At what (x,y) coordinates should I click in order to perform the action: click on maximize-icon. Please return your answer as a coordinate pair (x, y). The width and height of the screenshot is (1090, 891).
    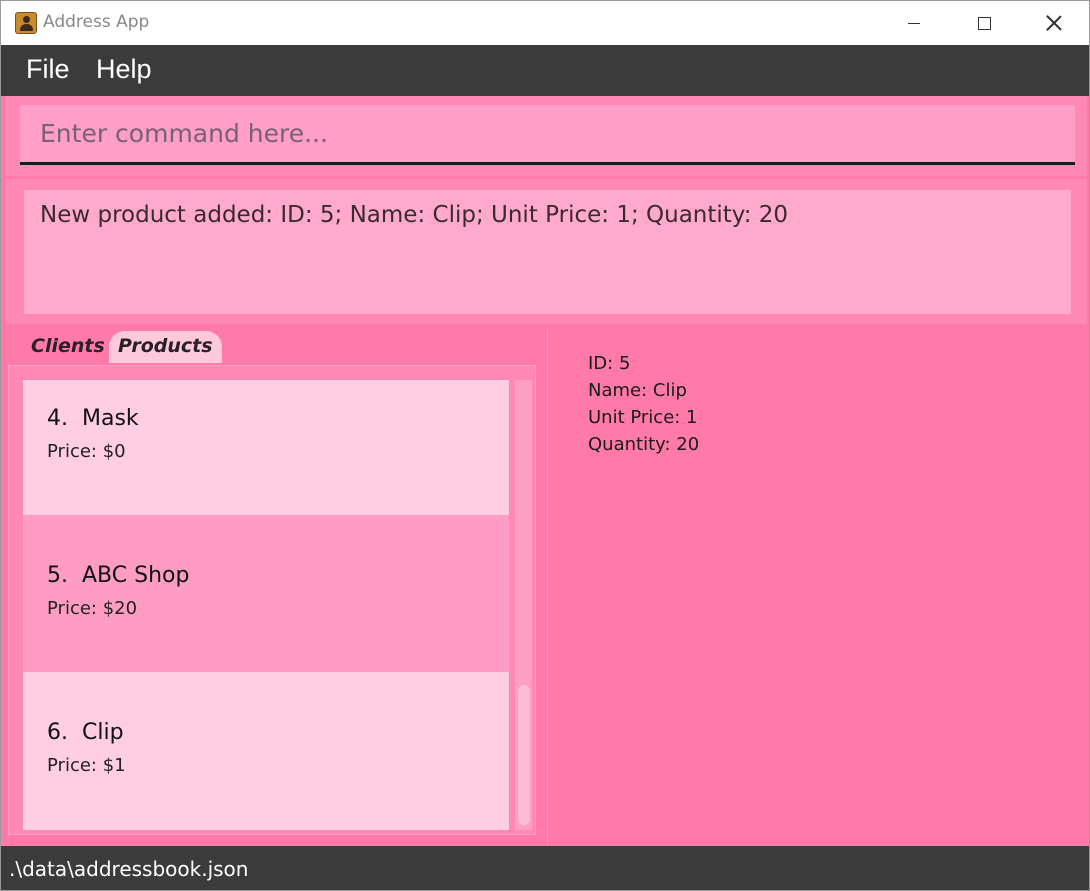
    Looking at the image, I should click on (984, 23).